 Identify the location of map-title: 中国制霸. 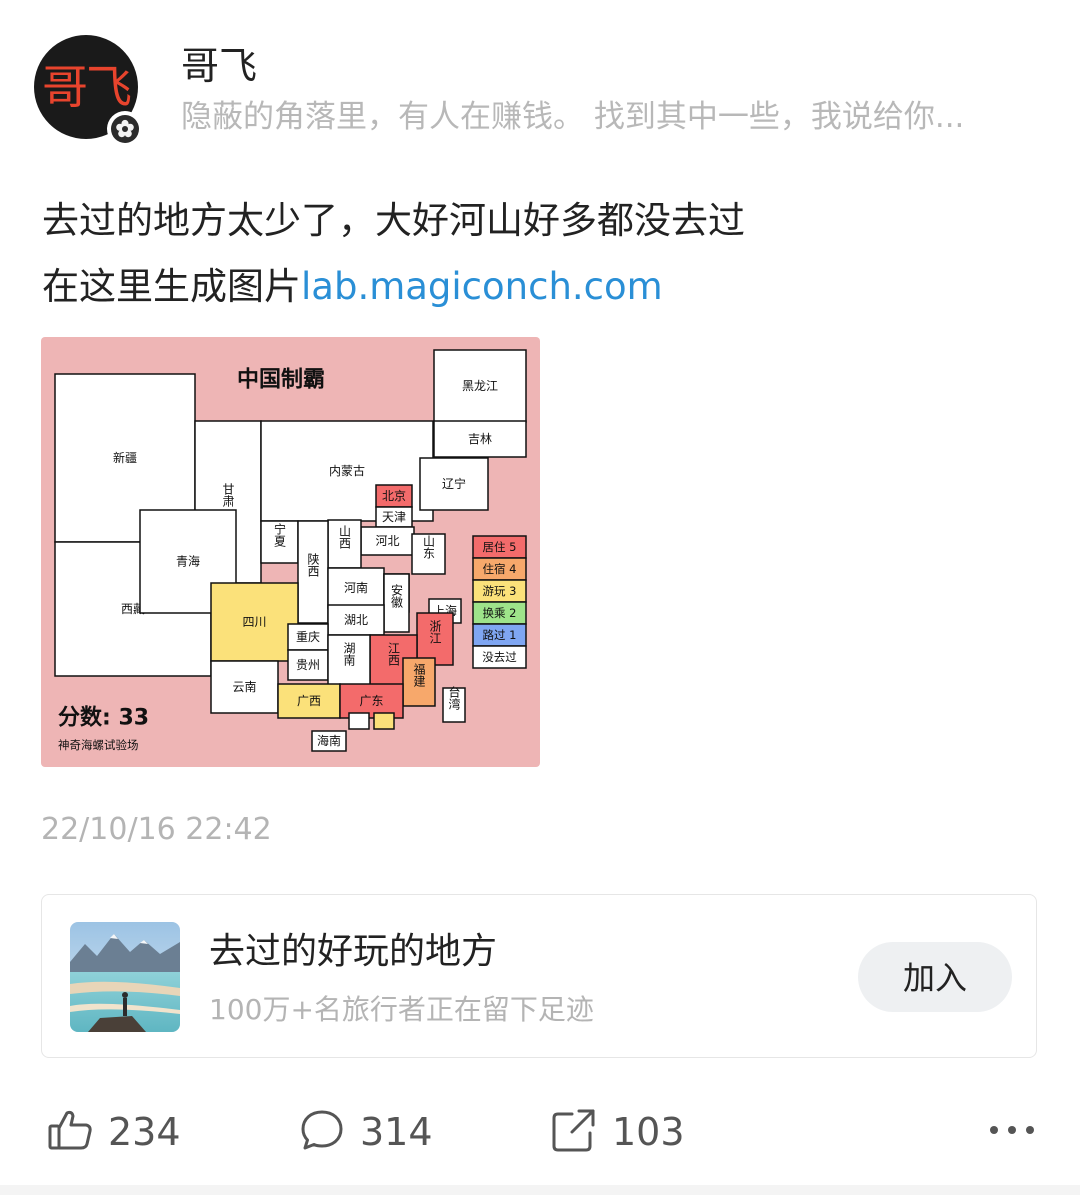
(281, 380).